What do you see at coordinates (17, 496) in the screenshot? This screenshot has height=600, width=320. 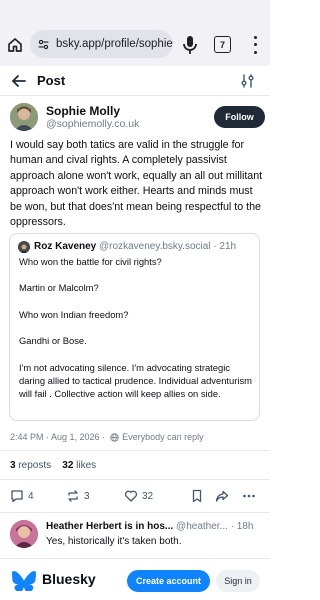 I see `reply-icon` at bounding box center [17, 496].